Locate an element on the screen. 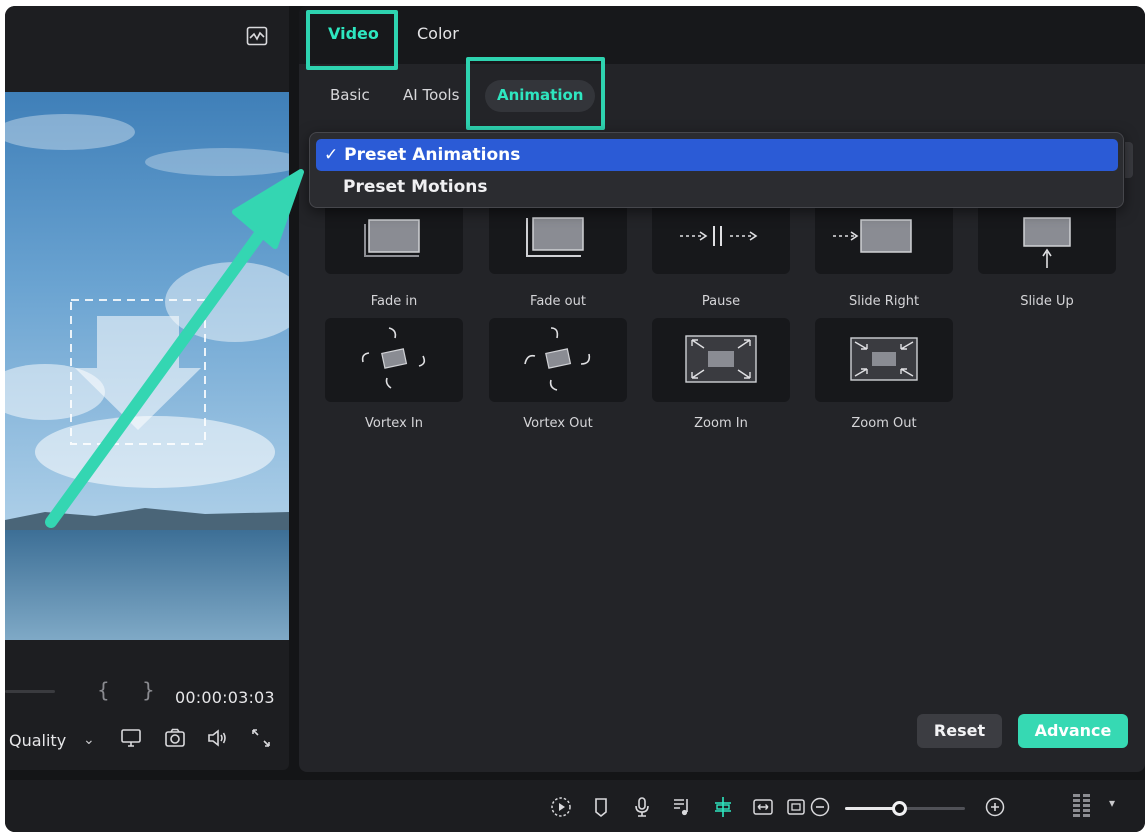  animation-label: Fade out is located at coordinates (558, 301).